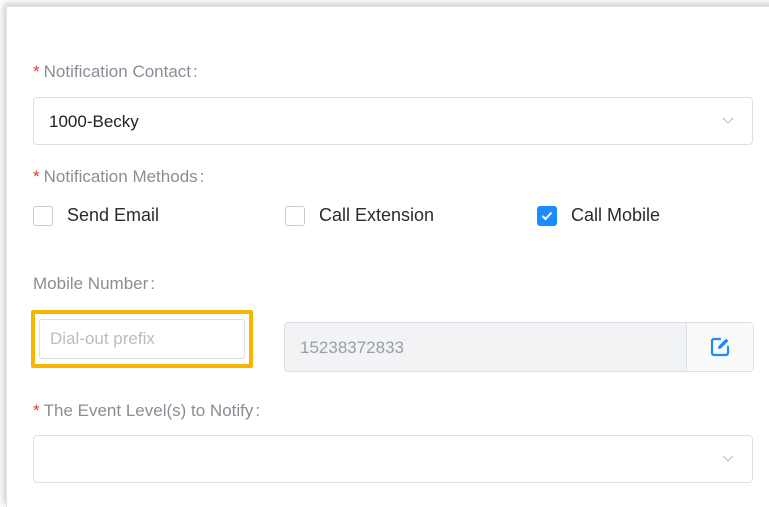  I want to click on dial-out-prefix-input: Dial-out prefix, so click(142, 339).